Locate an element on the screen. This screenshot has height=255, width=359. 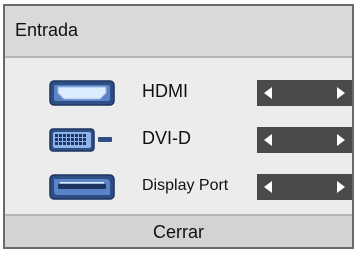
close-button: Cerrar is located at coordinates (178, 230).